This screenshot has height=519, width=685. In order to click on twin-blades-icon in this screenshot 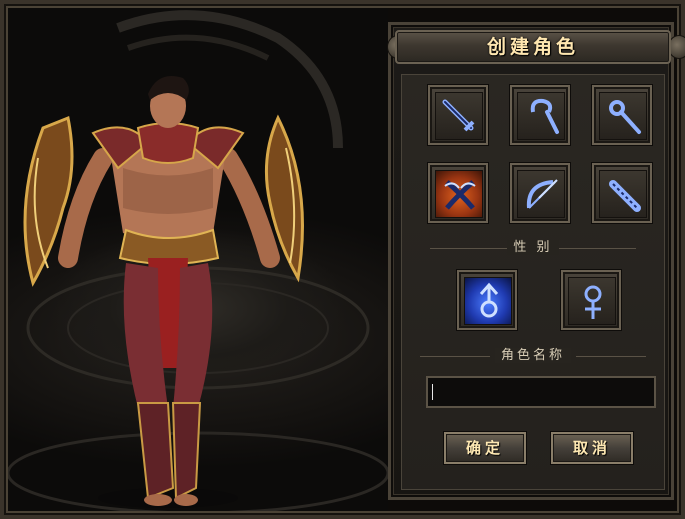, I will do `click(460, 195)`.